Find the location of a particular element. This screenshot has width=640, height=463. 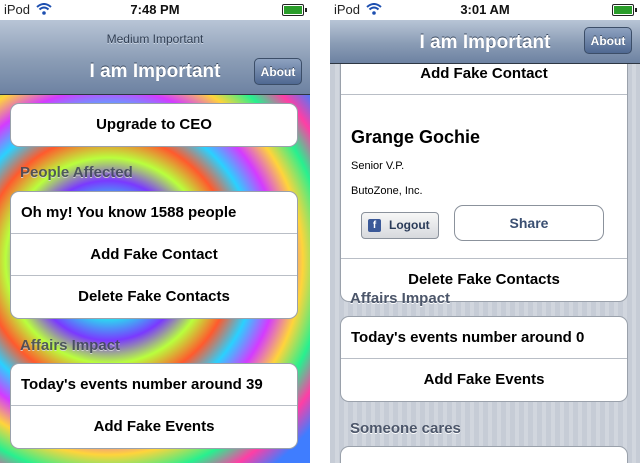

nav-prompt: Medium Important is located at coordinates (155, 39).